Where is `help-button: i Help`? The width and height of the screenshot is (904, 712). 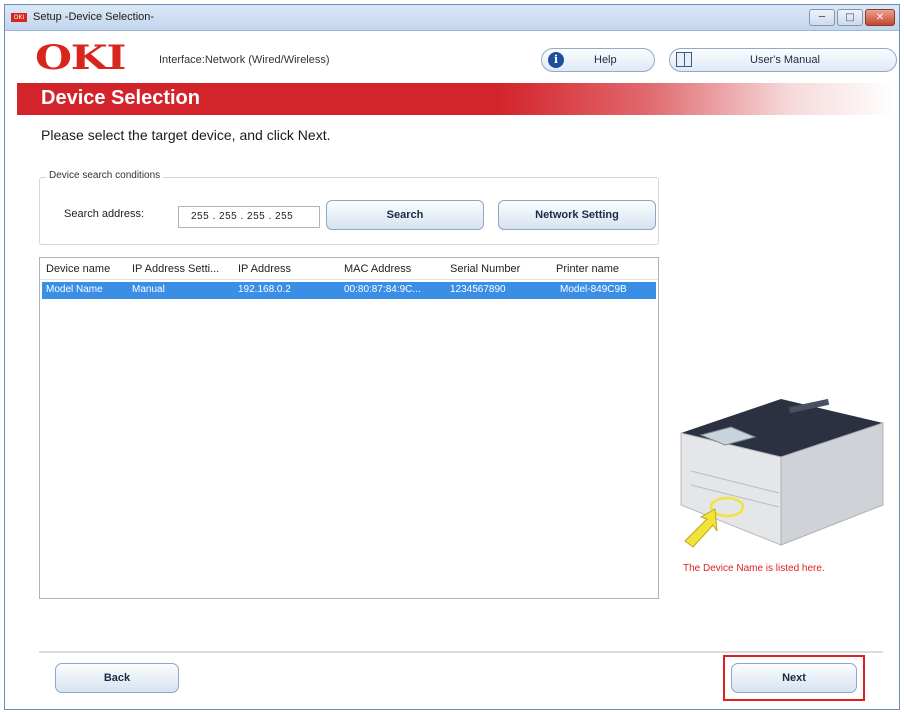 help-button: i Help is located at coordinates (598, 60).